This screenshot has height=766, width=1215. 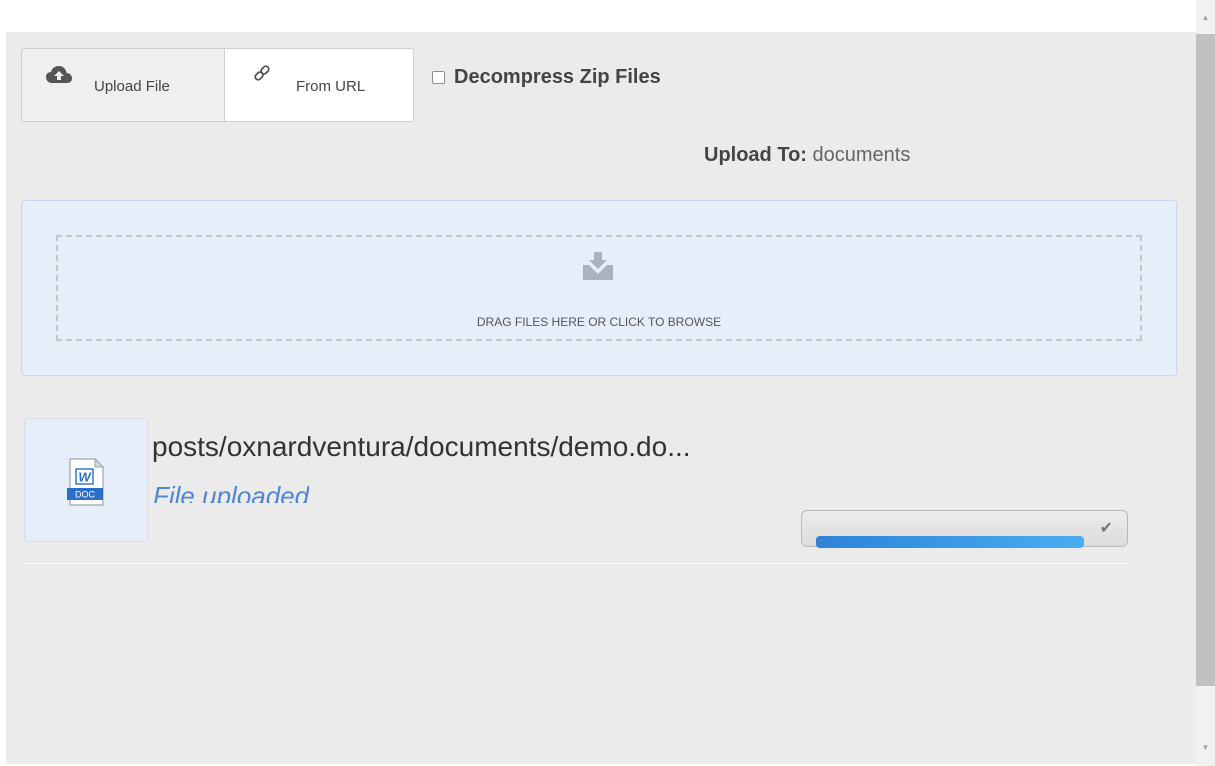 What do you see at coordinates (599, 322) in the screenshot?
I see `dropzone-text: DRAG FILES HERE OR CLICK TO BROWSE` at bounding box center [599, 322].